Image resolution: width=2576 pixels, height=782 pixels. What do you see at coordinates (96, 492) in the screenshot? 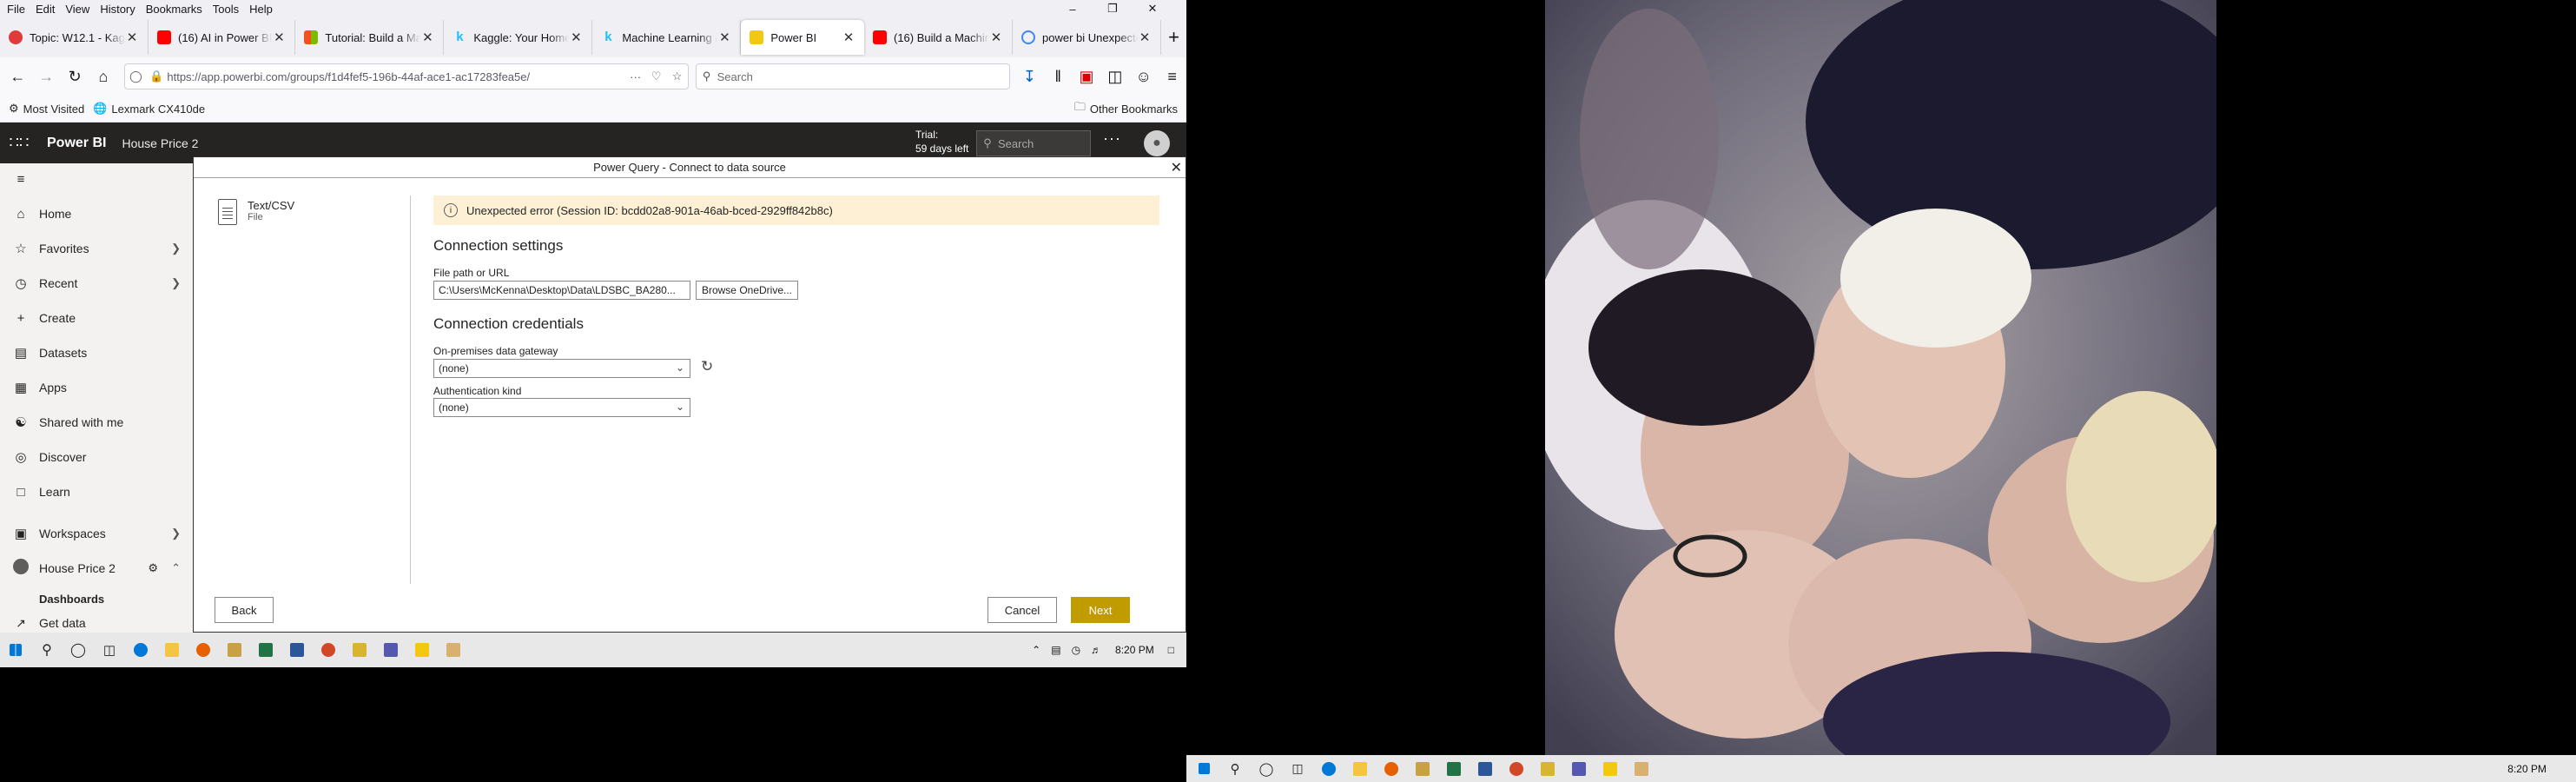
I see `nav-item-learn: □ Learn` at bounding box center [96, 492].